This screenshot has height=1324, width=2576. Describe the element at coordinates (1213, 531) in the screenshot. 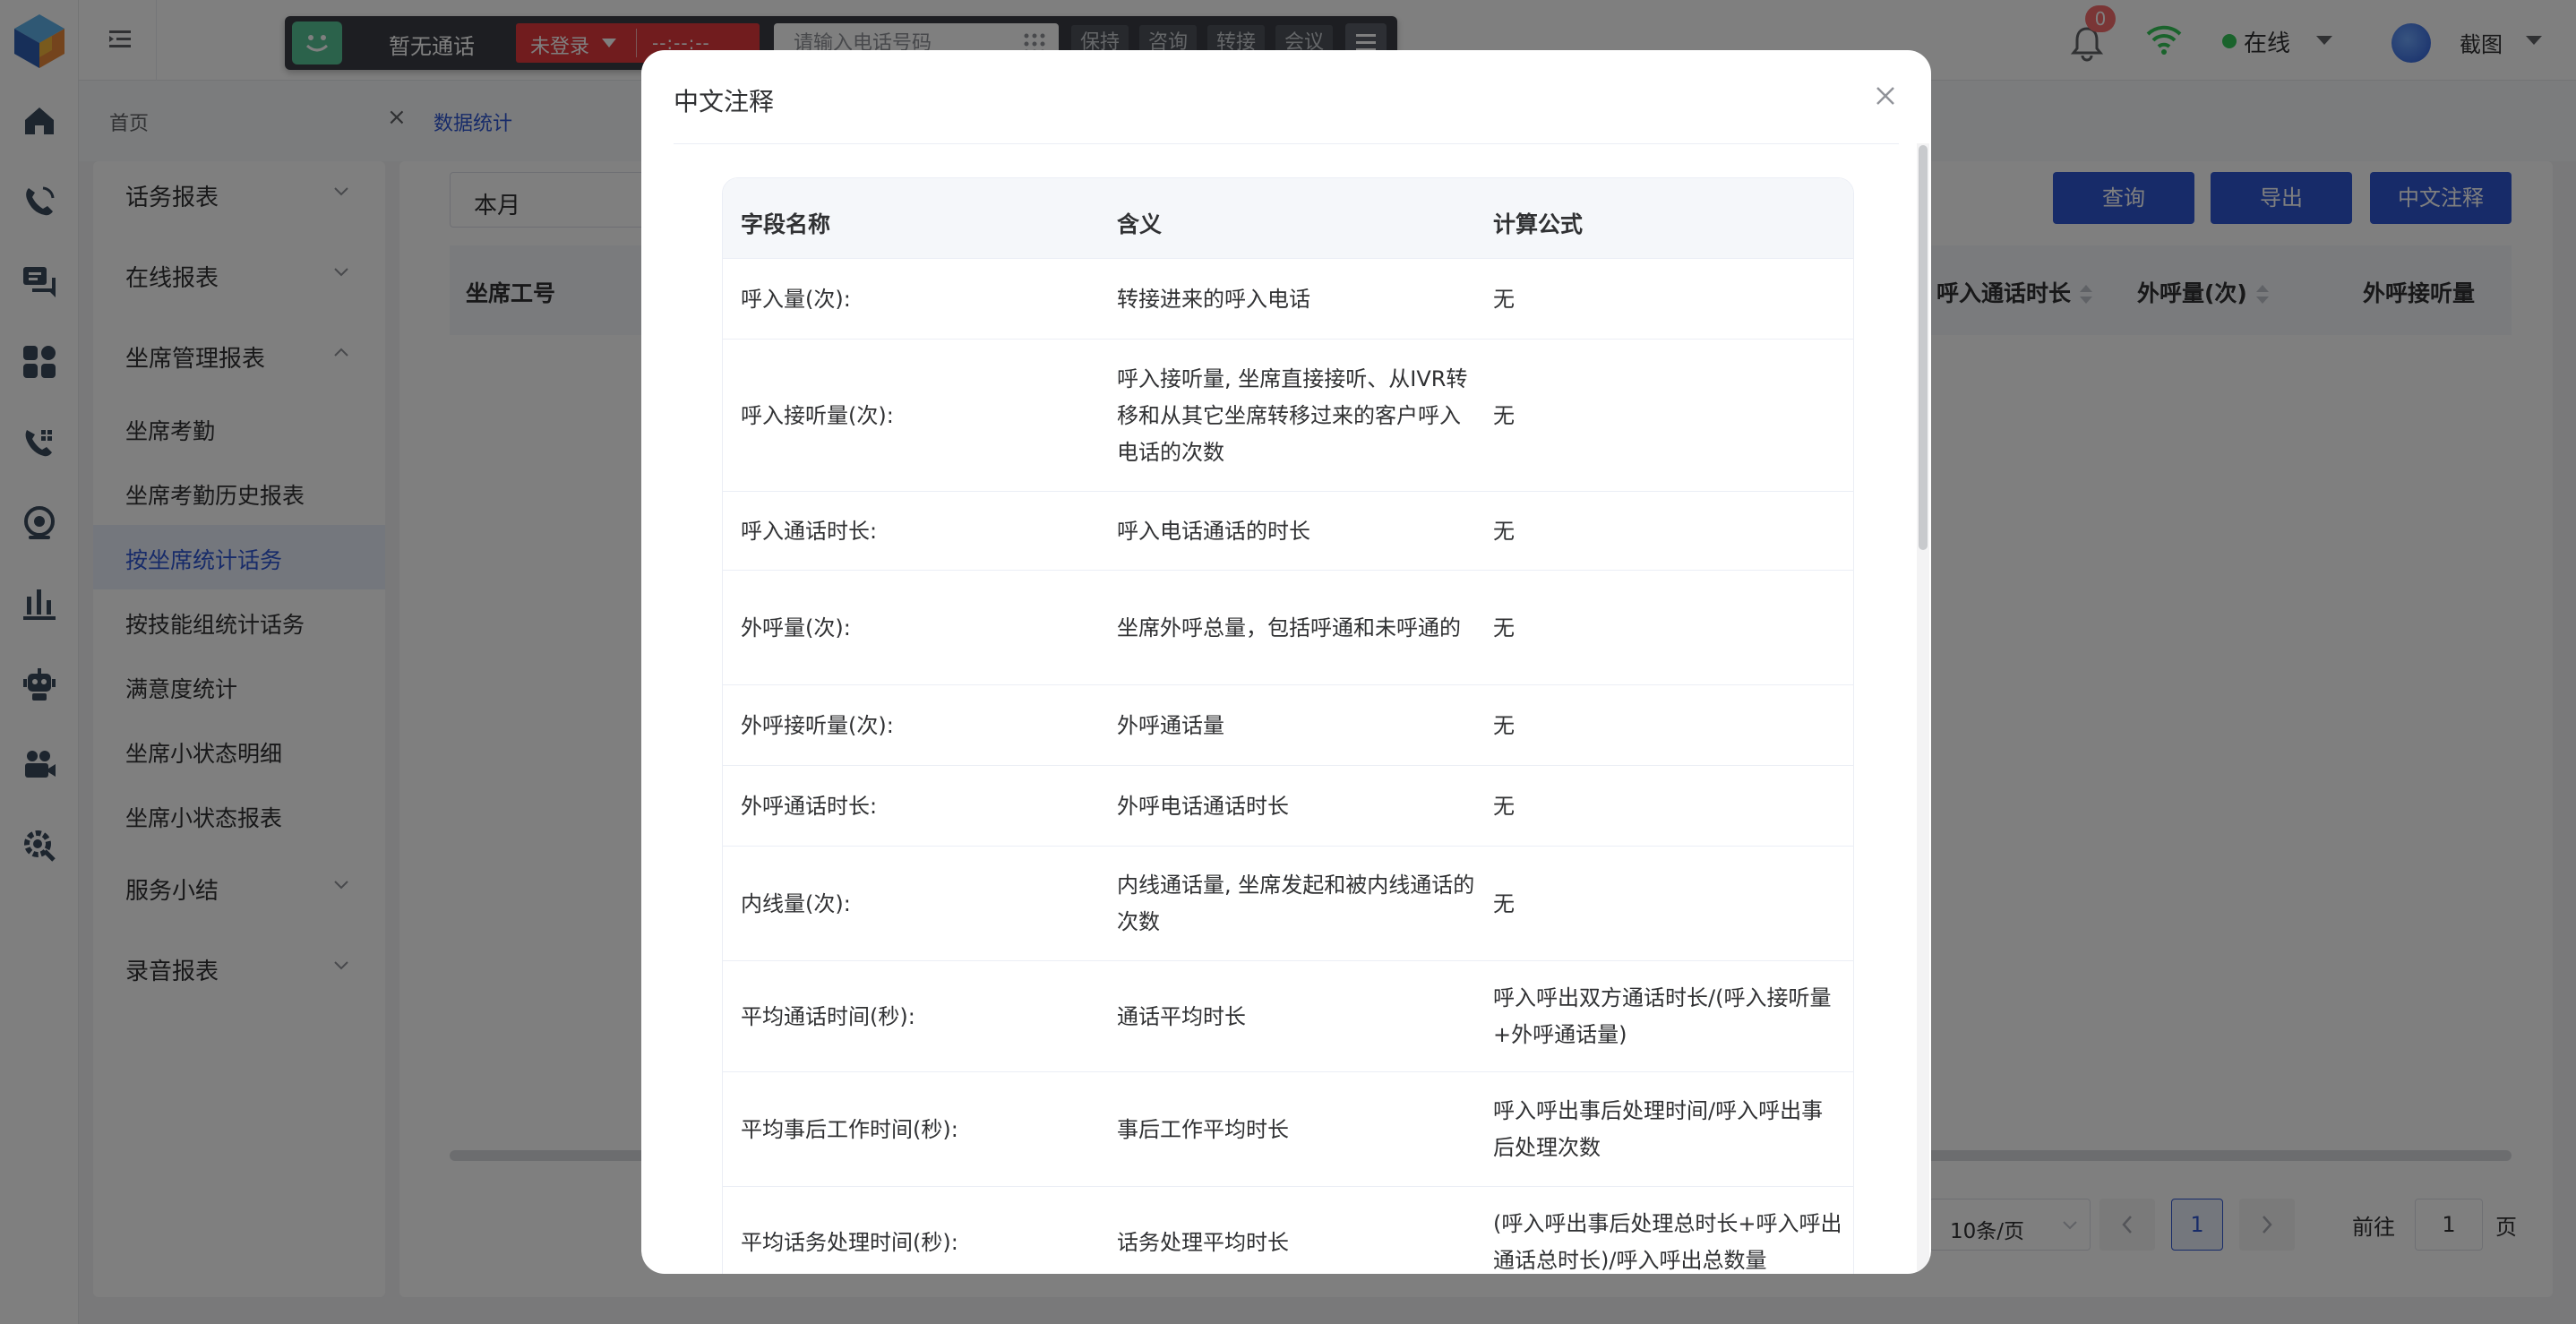

I see `field-meaning: 呼入电话通话的时长` at that location.